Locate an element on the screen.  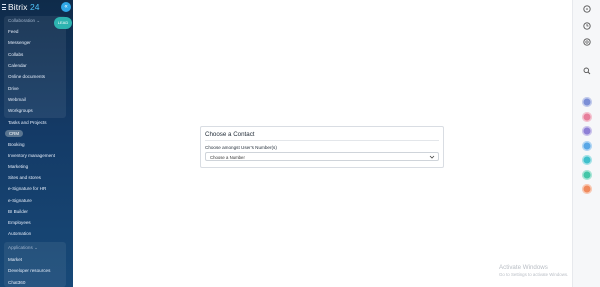
card-title: Choose a Contact is located at coordinates (230, 134).